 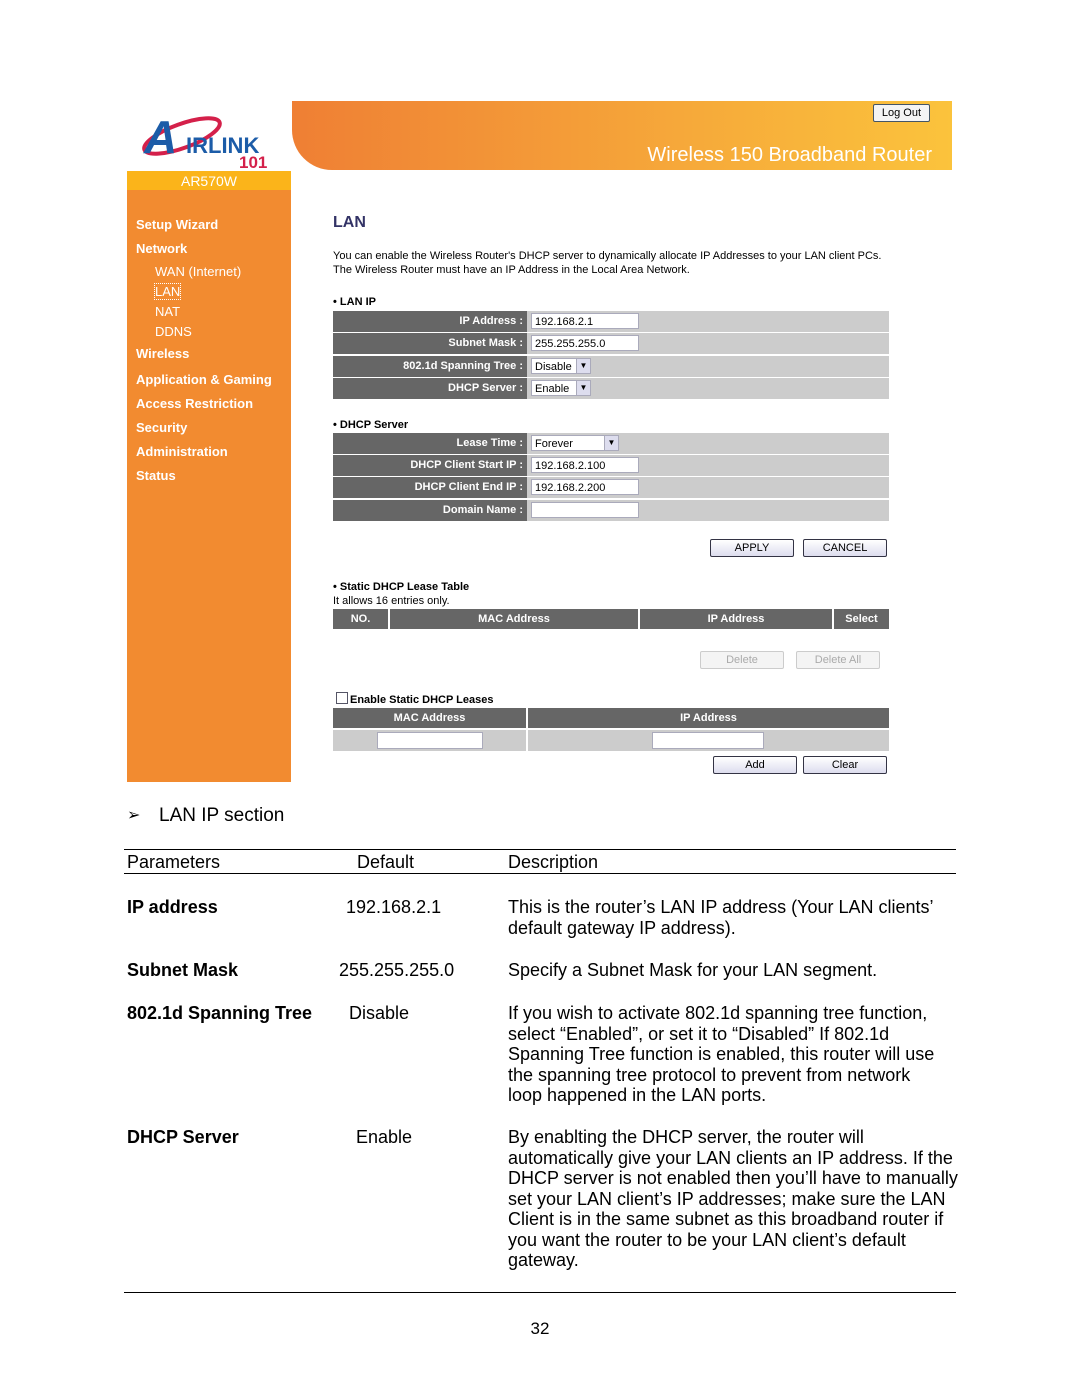 I want to click on enable-static-checkbox, so click(x=342, y=698).